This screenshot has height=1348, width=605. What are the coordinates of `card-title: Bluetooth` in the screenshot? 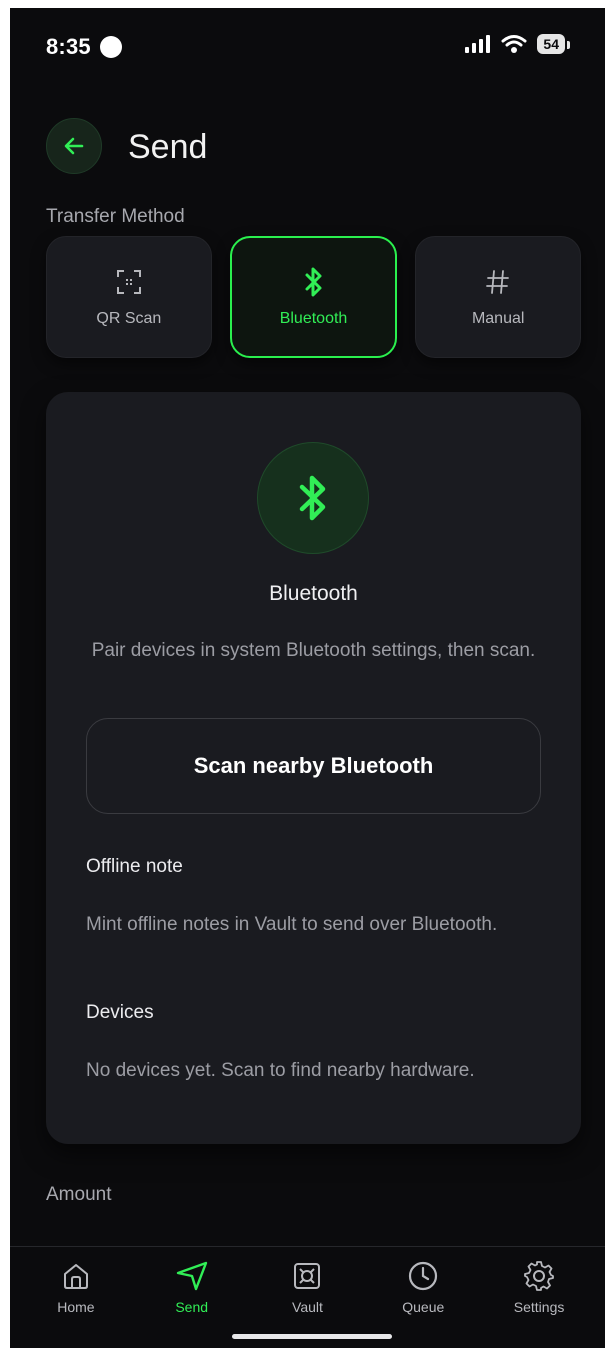 It's located at (313, 593).